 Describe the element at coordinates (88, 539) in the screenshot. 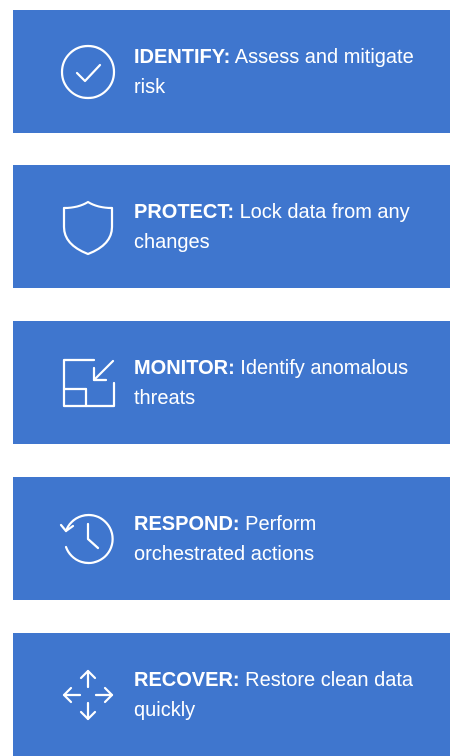

I see `history-clock-icon` at that location.